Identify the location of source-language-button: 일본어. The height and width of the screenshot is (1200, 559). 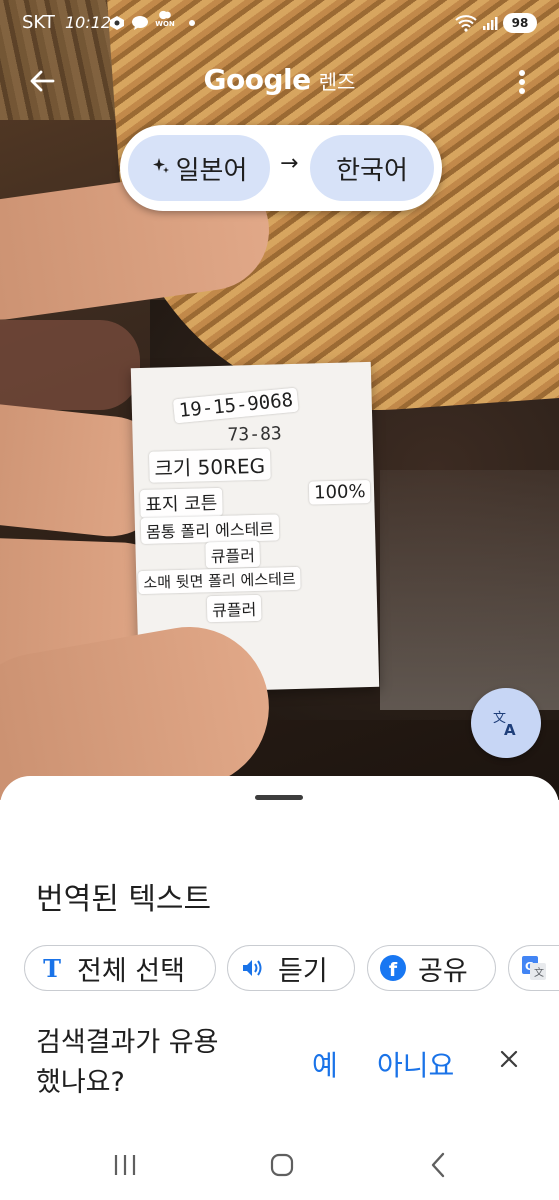
(199, 168).